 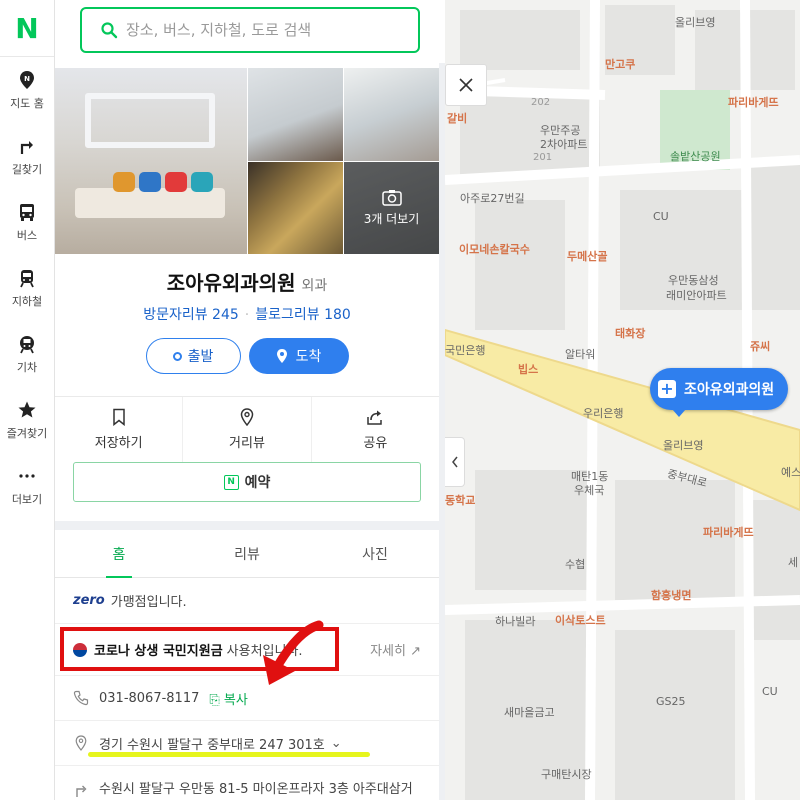 I want to click on map-label: 예스, so click(x=790, y=472).